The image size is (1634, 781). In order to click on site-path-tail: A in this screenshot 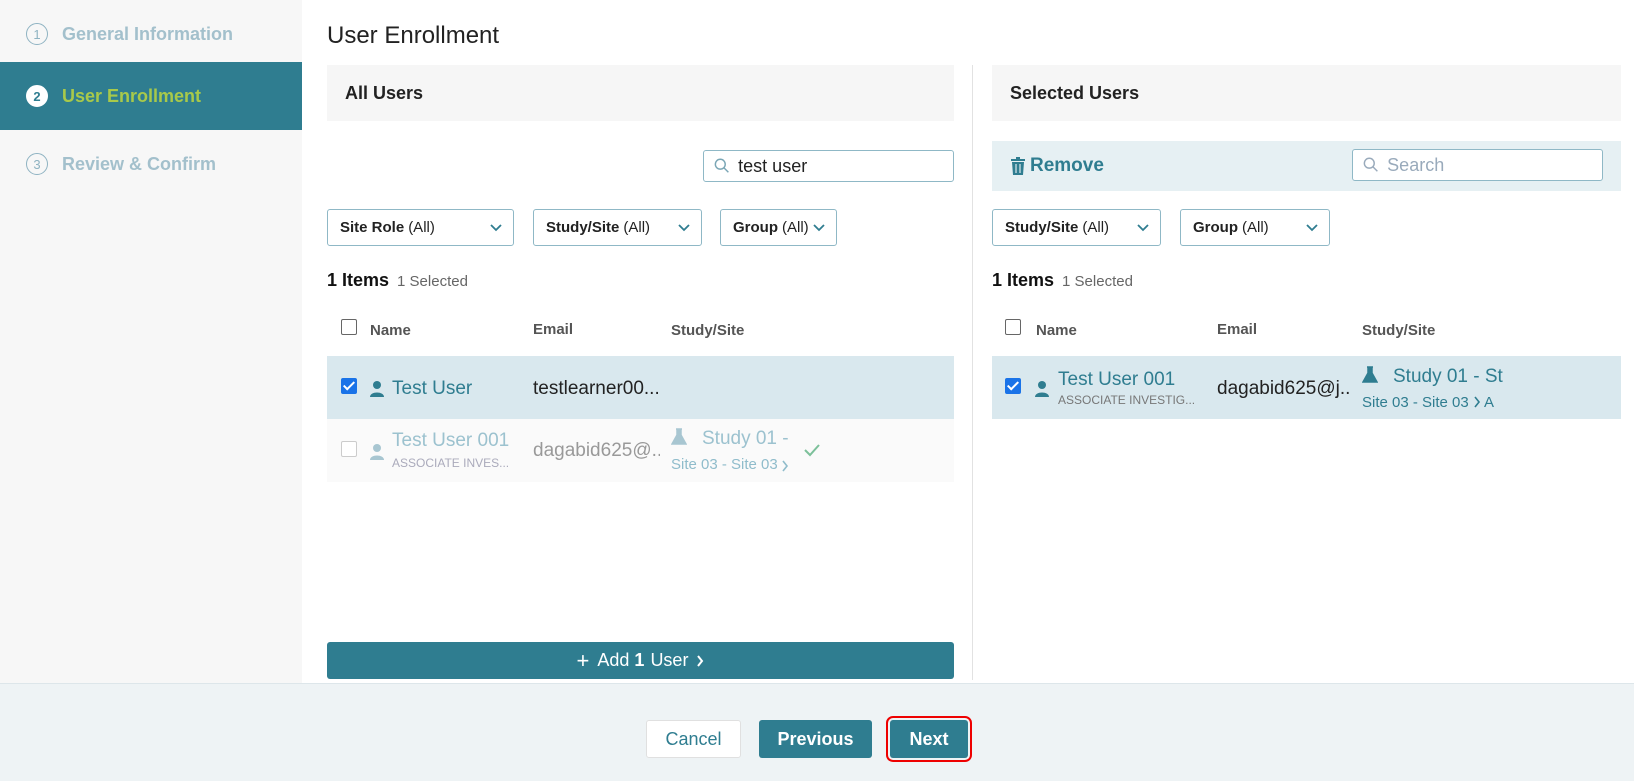, I will do `click(1489, 402)`.